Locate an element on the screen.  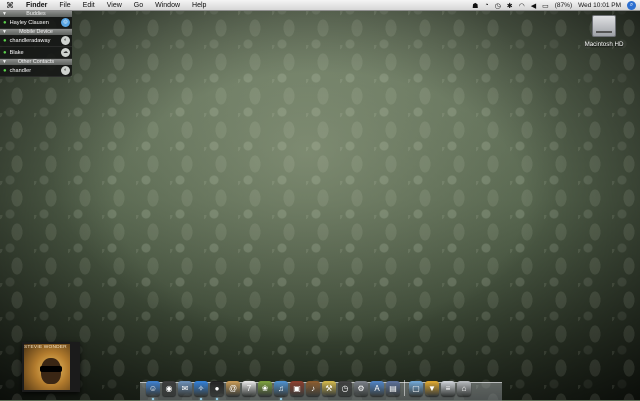
menu-go: Go is located at coordinates (138, 5).